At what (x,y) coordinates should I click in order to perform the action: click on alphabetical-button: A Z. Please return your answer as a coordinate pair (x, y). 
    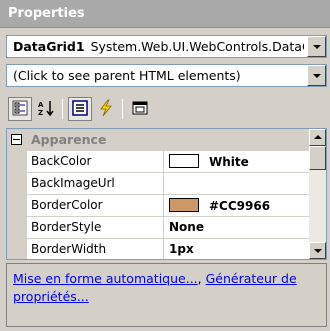
    Looking at the image, I should click on (46, 109).